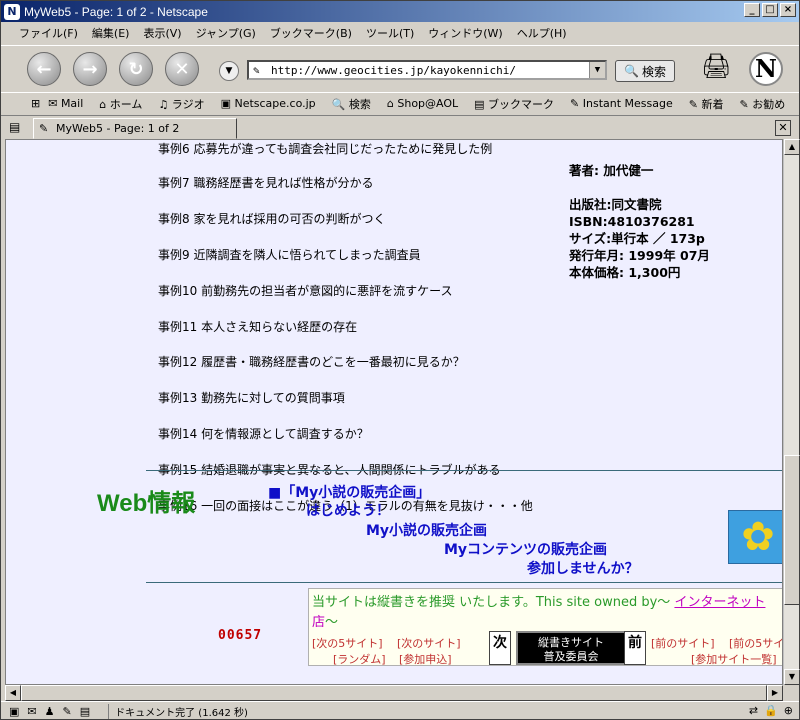  What do you see at coordinates (542, 33) in the screenshot?
I see `menu-help: ヘルプ(H)` at bounding box center [542, 33].